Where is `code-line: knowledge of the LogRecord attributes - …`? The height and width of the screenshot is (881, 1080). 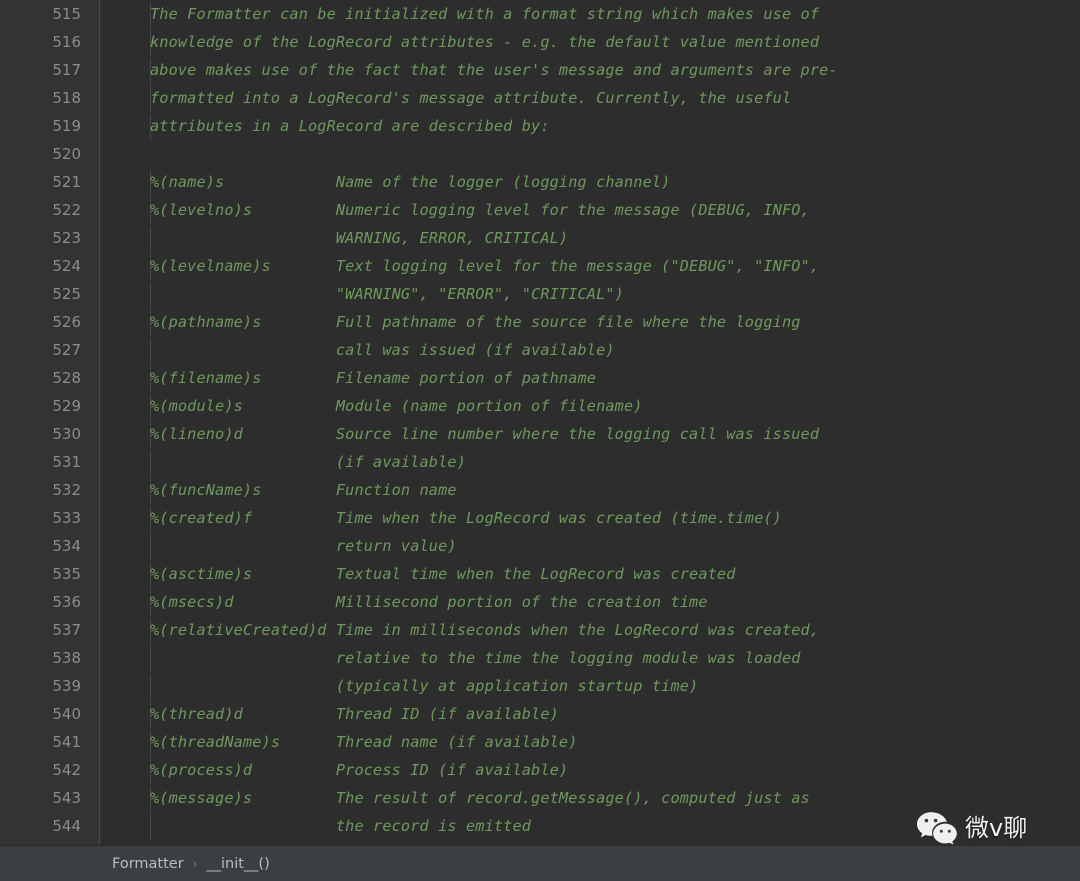 code-line: knowledge of the LogRecord attributes - … is located at coordinates (590, 42).